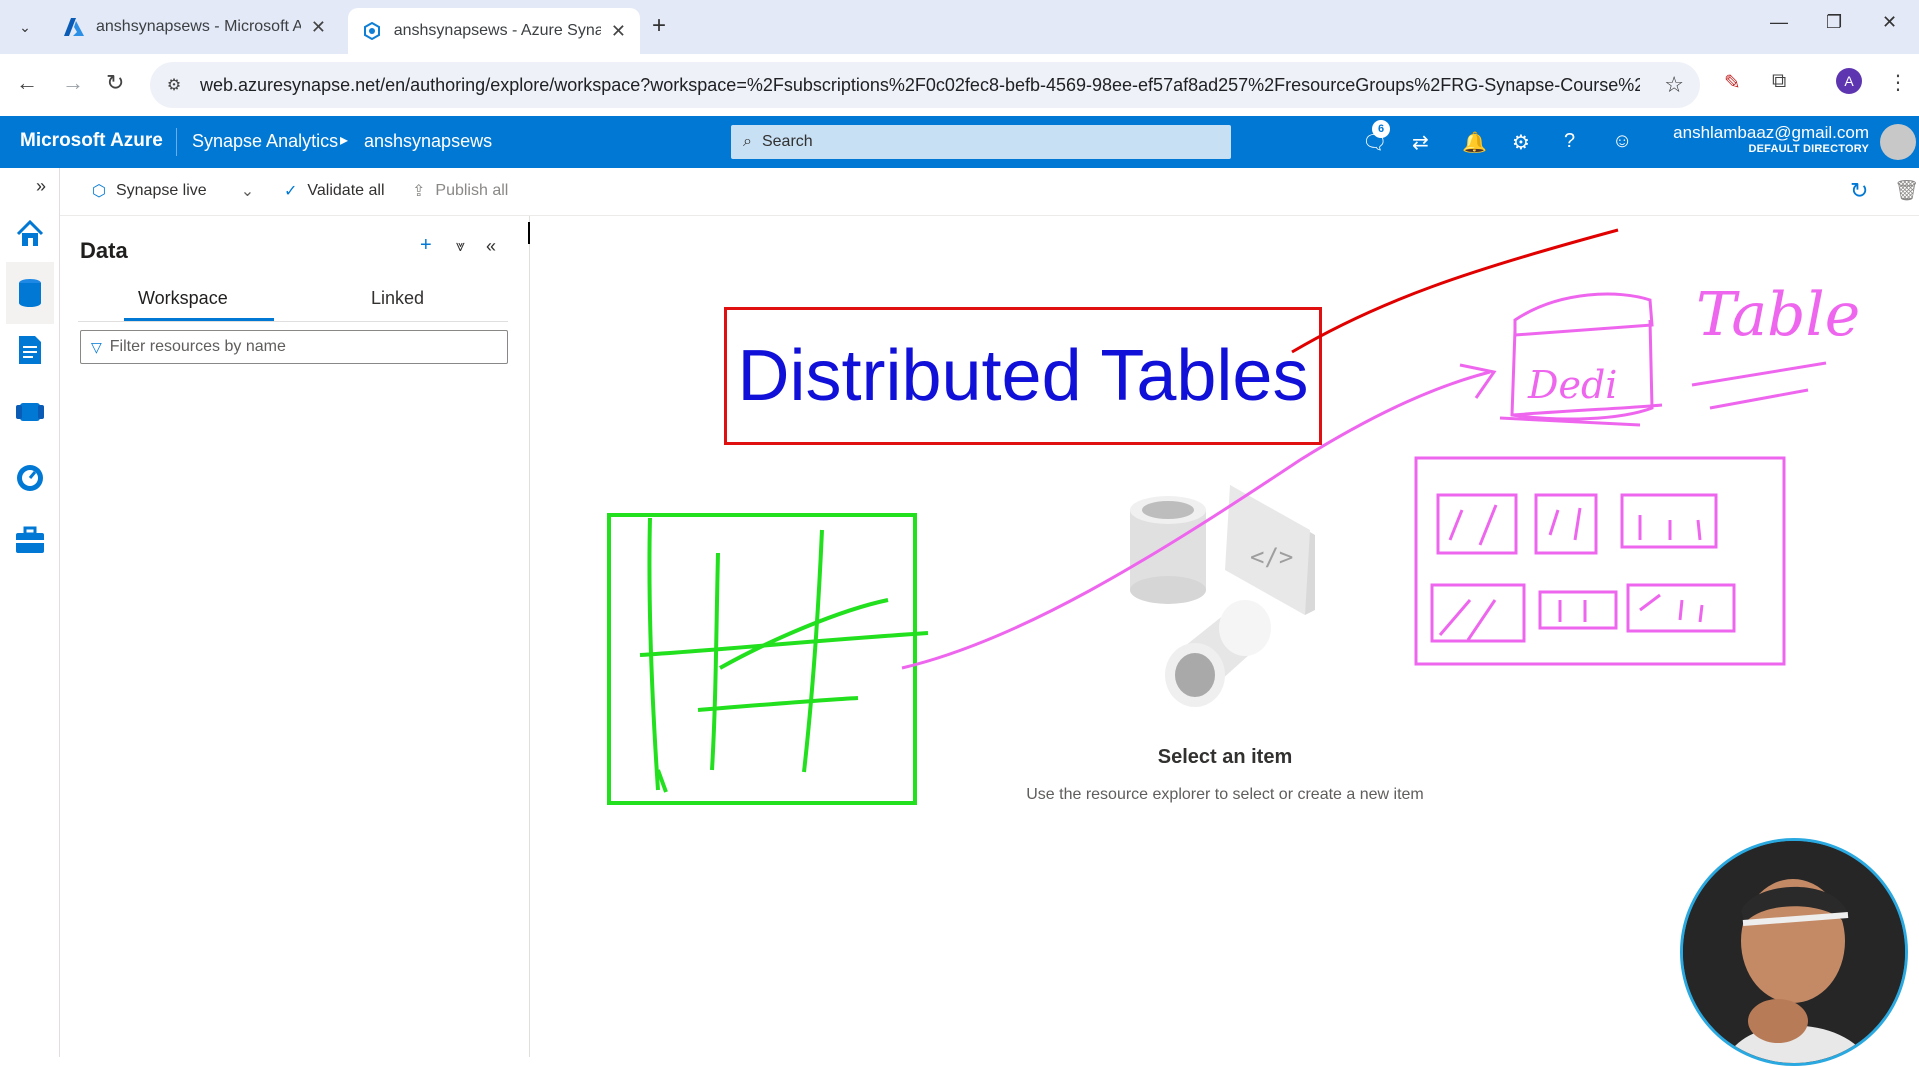 This screenshot has width=1919, height=1066. Describe the element at coordinates (265, 141) in the screenshot. I see `breadcrumb-synapse-analytics: Synapse Analytics` at that location.